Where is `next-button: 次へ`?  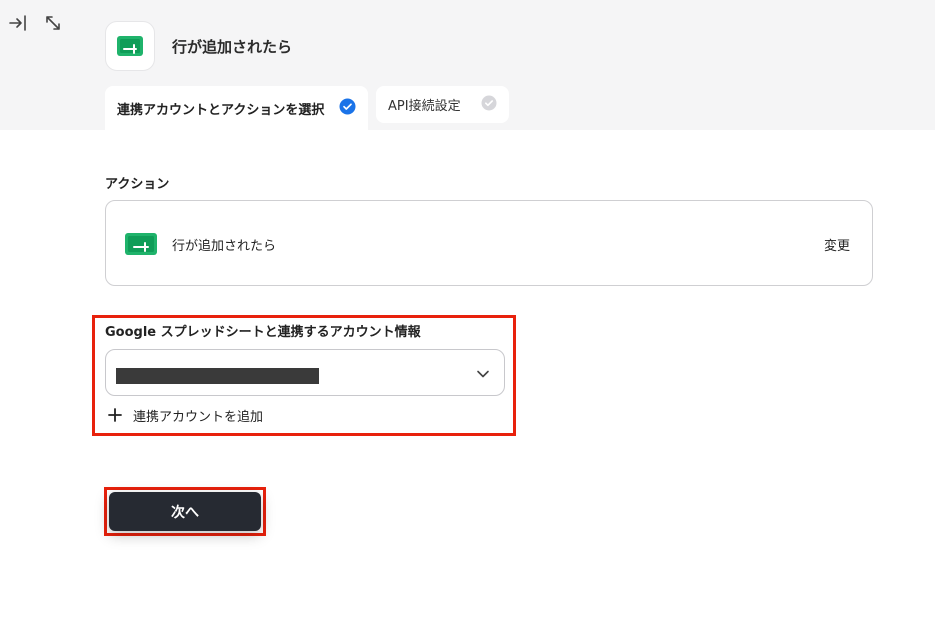 next-button: 次へ is located at coordinates (185, 511).